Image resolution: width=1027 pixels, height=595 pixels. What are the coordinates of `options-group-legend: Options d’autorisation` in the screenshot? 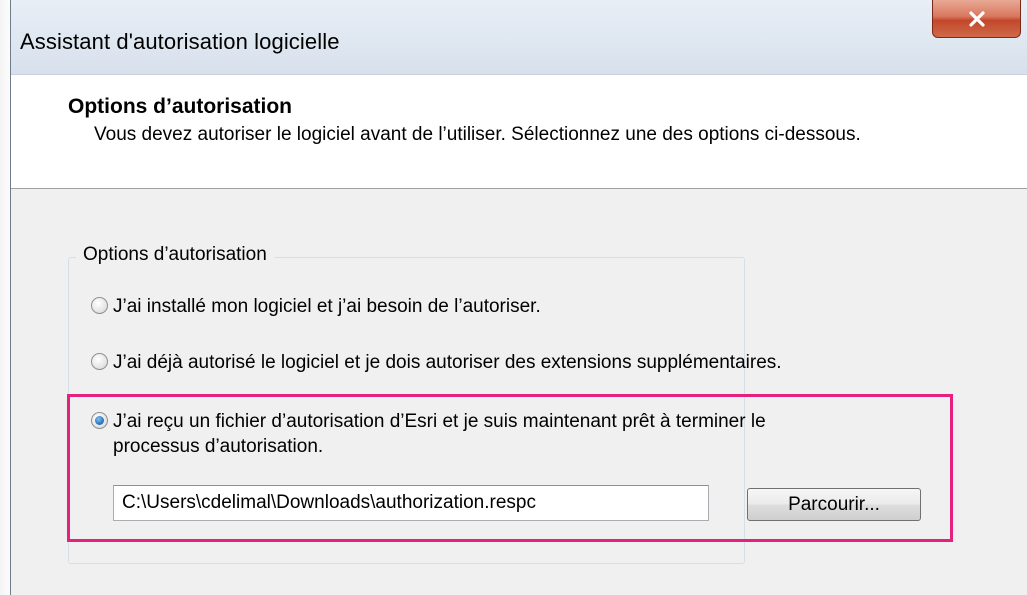 It's located at (175, 255).